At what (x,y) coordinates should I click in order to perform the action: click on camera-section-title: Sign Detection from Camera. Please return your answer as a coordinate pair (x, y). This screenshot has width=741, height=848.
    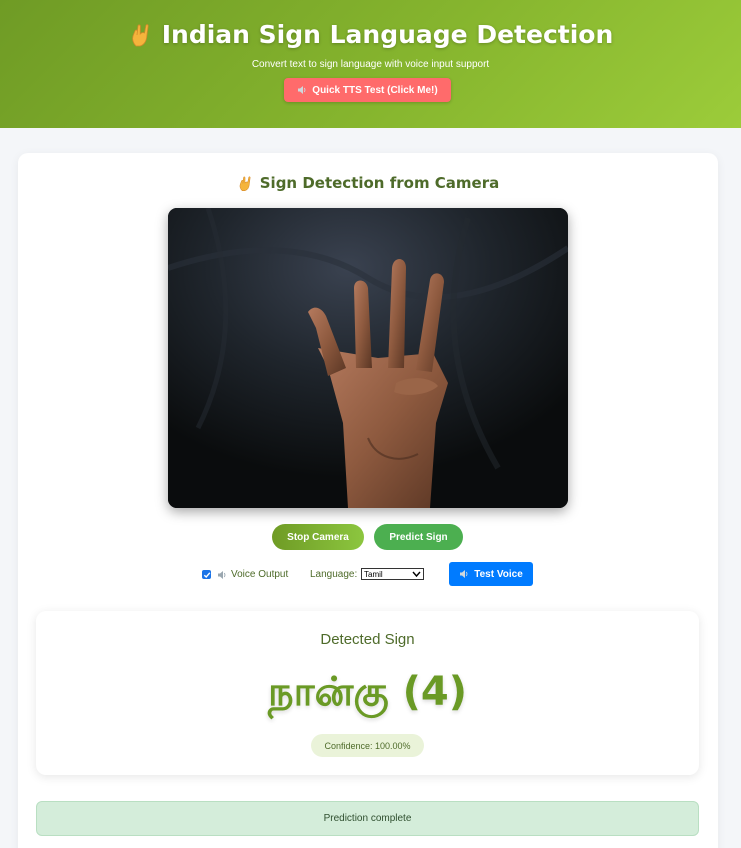
    Looking at the image, I should click on (368, 183).